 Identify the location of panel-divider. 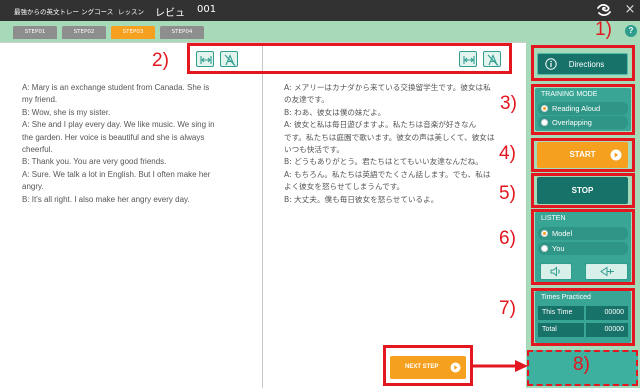
(262, 215).